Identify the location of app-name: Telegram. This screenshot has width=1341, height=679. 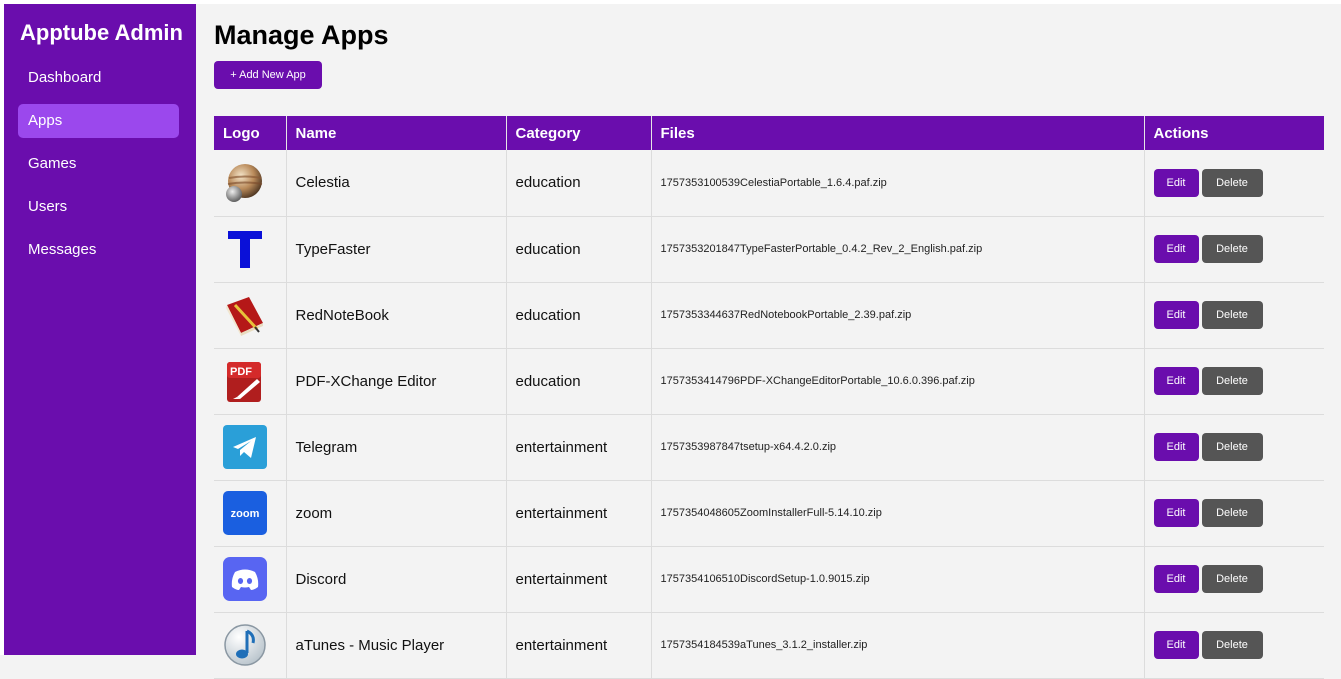
(396, 447).